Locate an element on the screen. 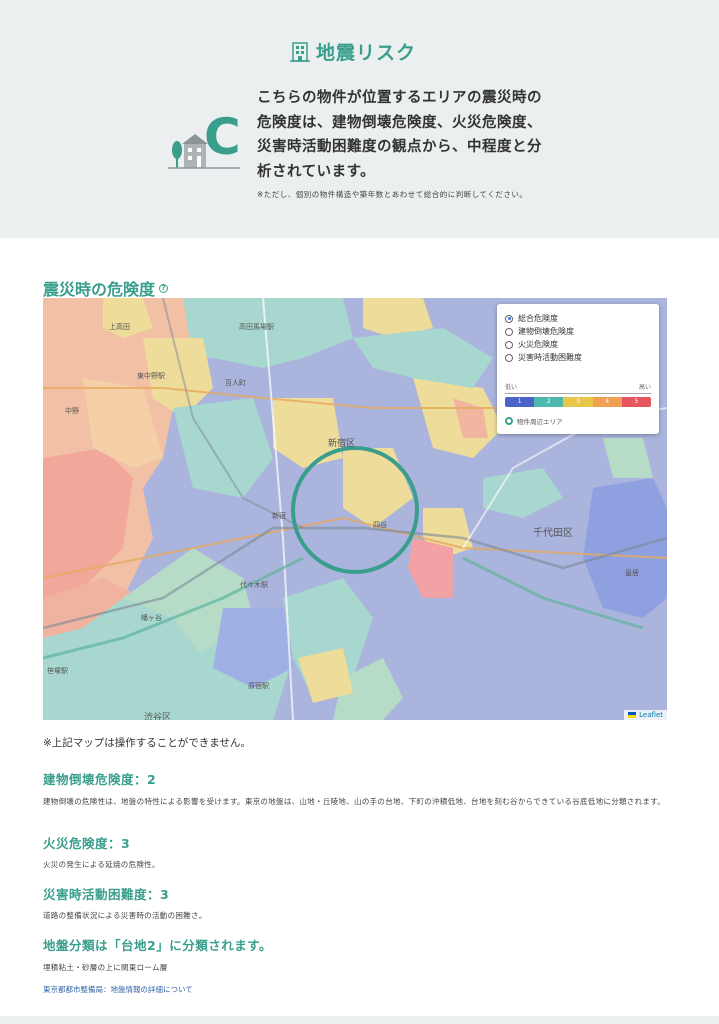 This screenshot has width=719, height=1024. map-label: 原宿駅 is located at coordinates (258, 686).